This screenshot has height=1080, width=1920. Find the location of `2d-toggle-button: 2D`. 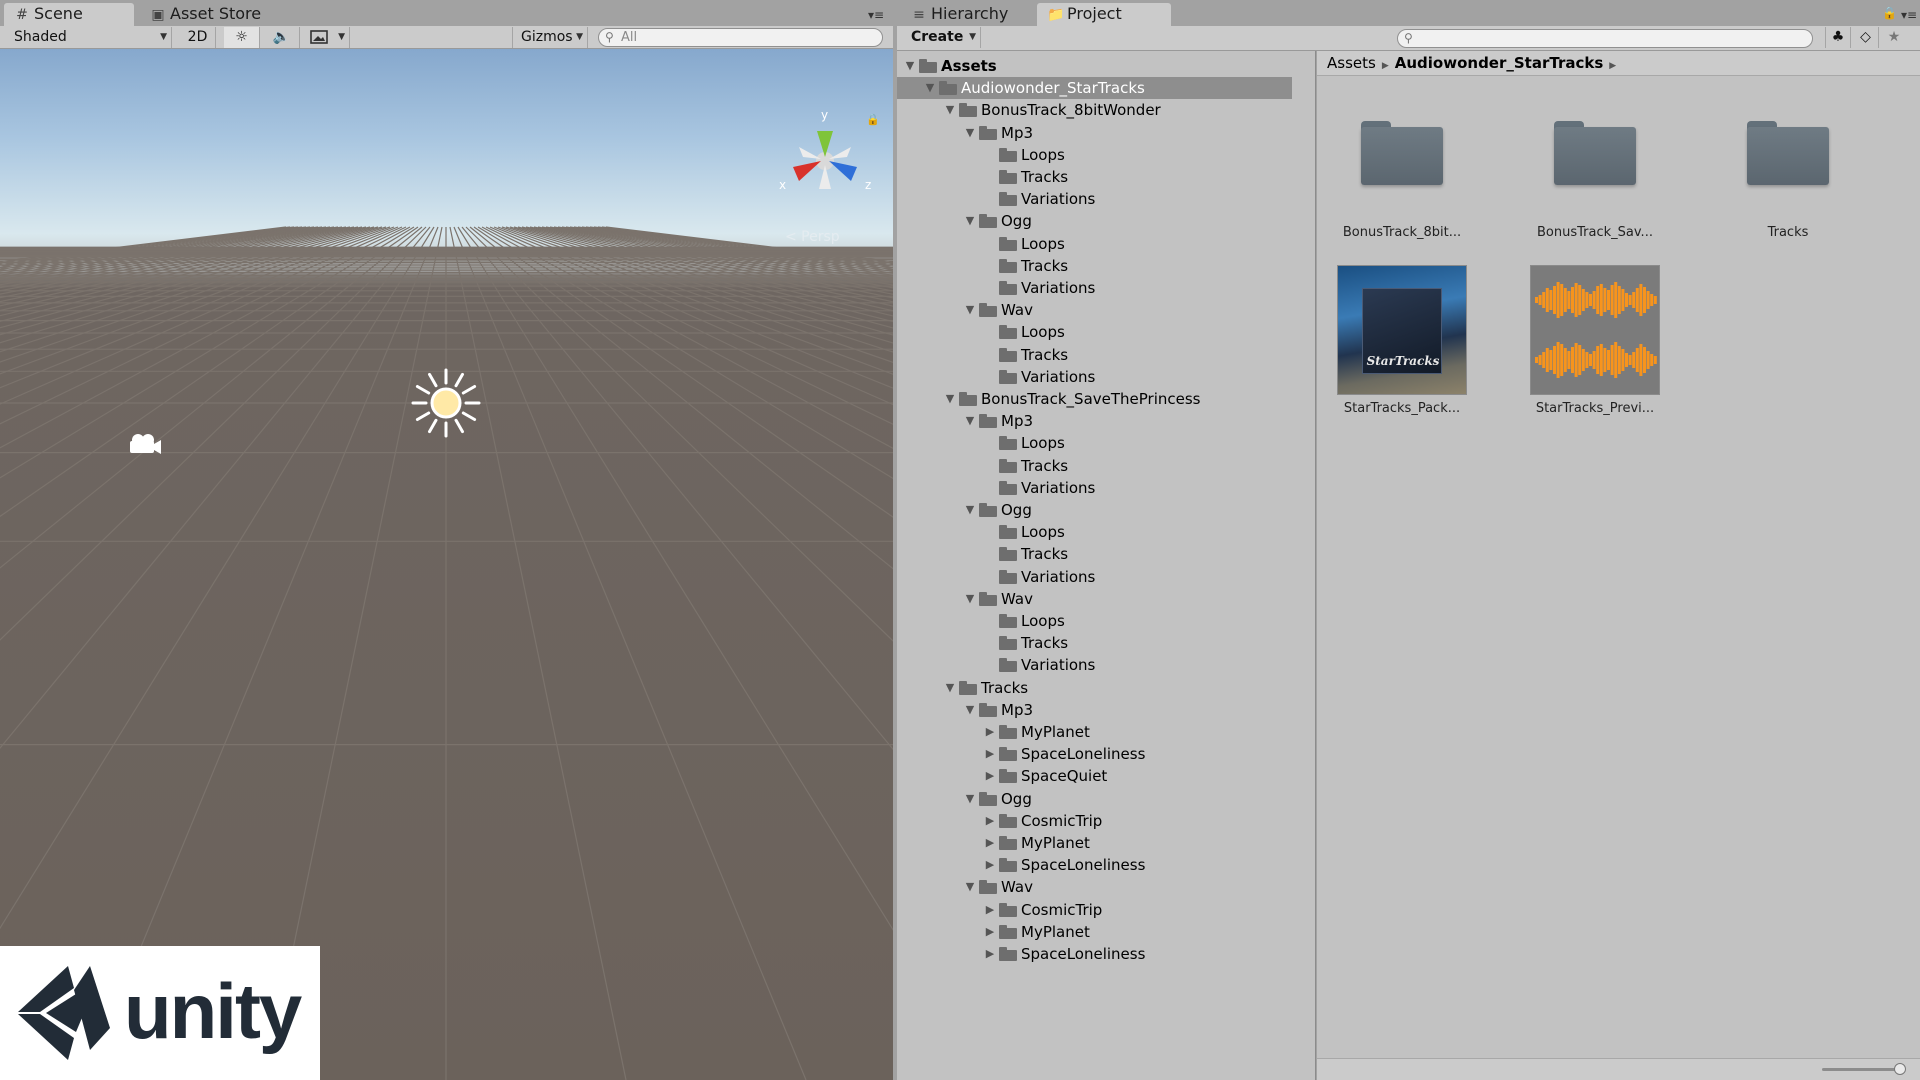

2d-toggle-button: 2D is located at coordinates (198, 37).